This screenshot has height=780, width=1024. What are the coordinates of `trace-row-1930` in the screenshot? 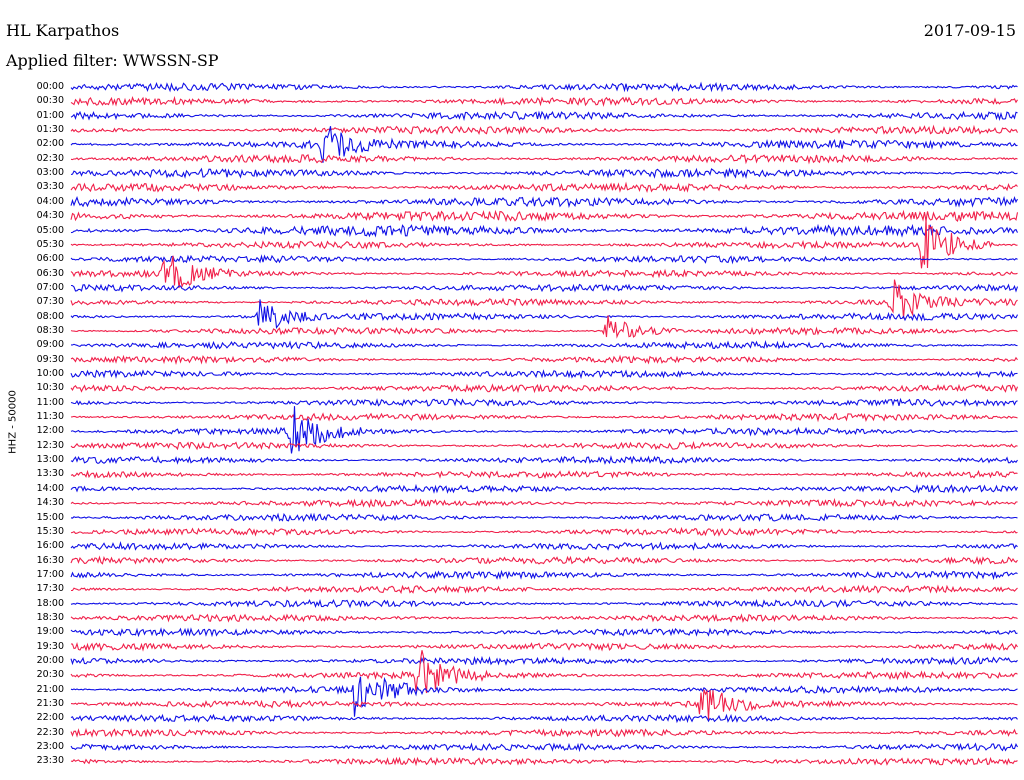 It's located at (544, 647).